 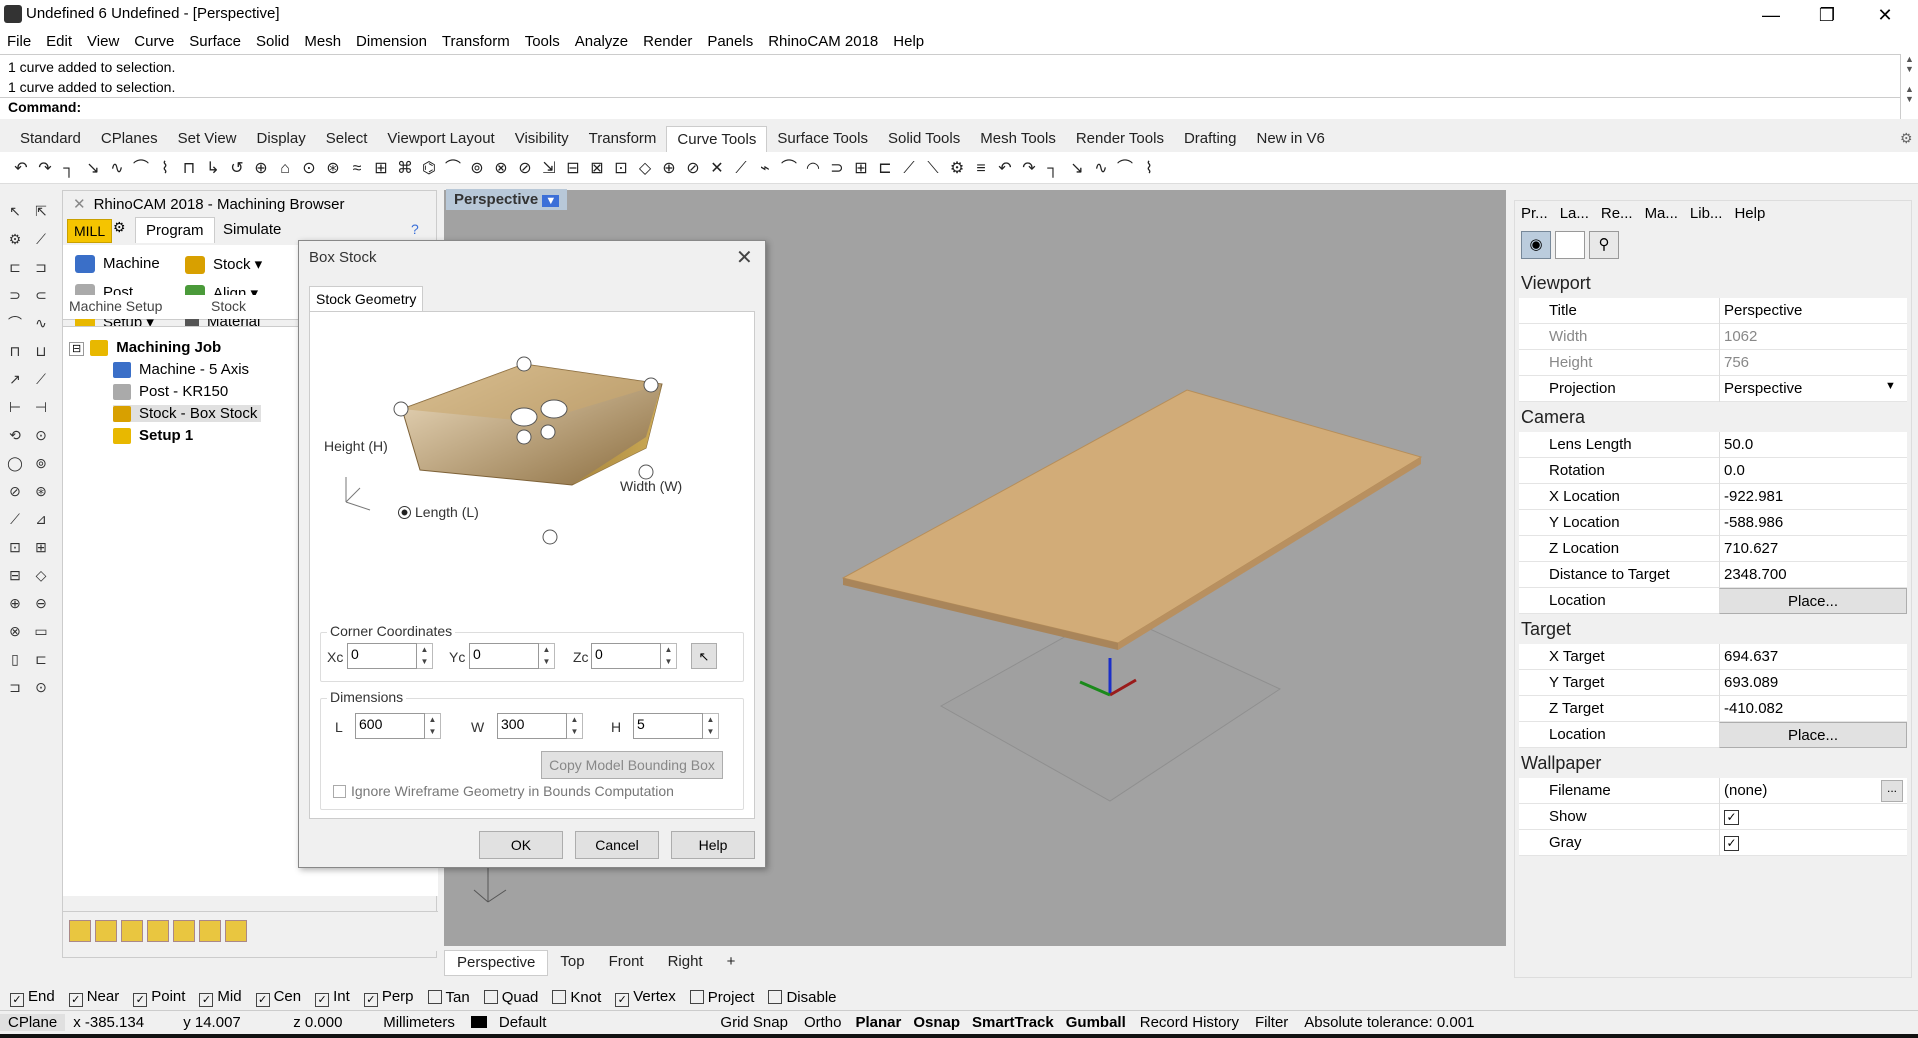 I want to click on curve-tool-icon: ⊟, so click(x=573, y=169).